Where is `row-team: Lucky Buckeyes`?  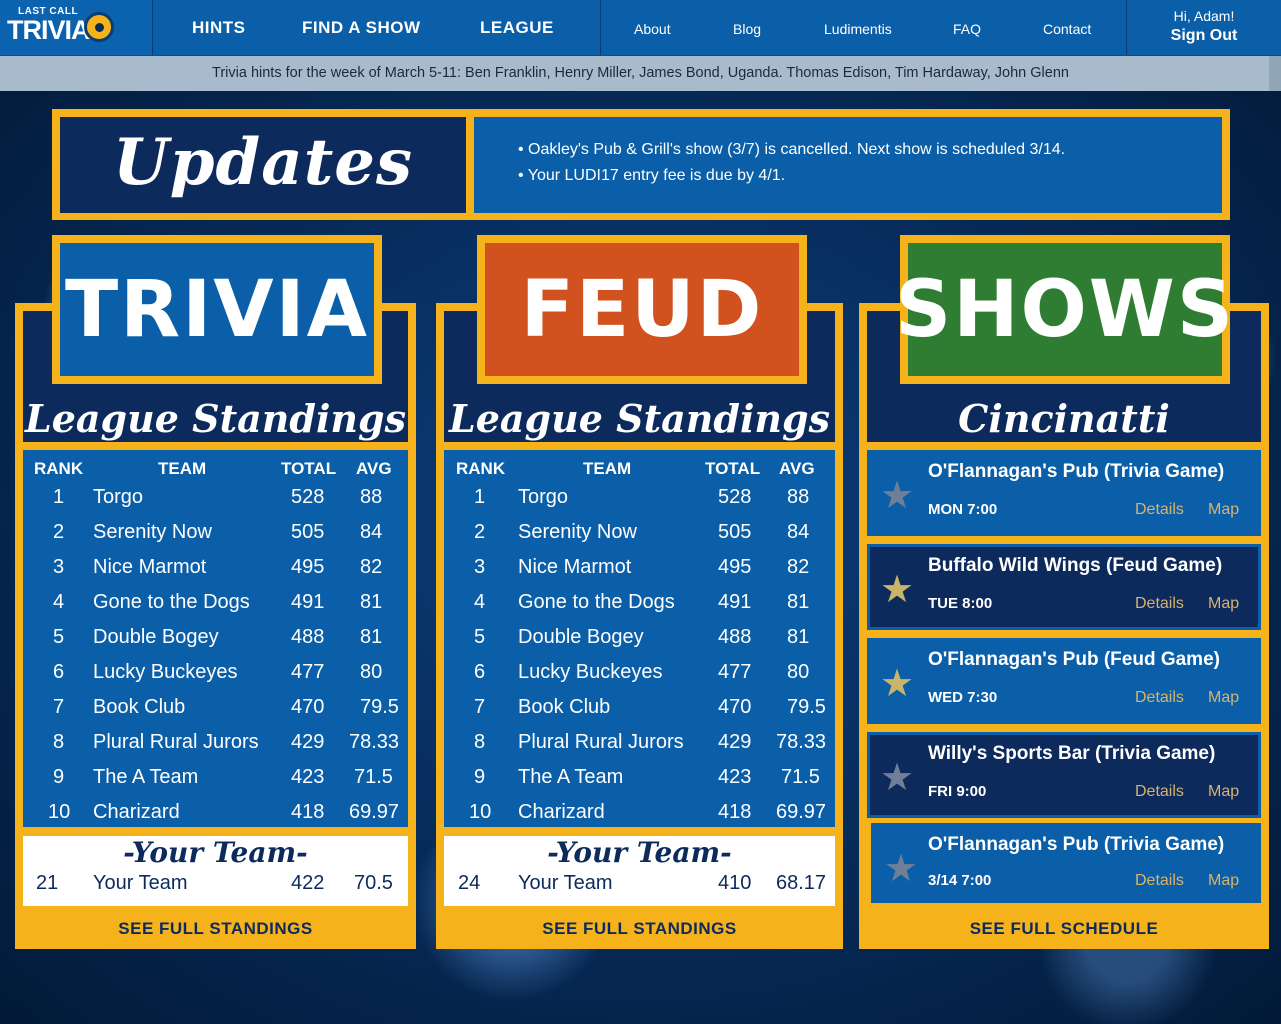 row-team: Lucky Buckeyes is located at coordinates (165, 672).